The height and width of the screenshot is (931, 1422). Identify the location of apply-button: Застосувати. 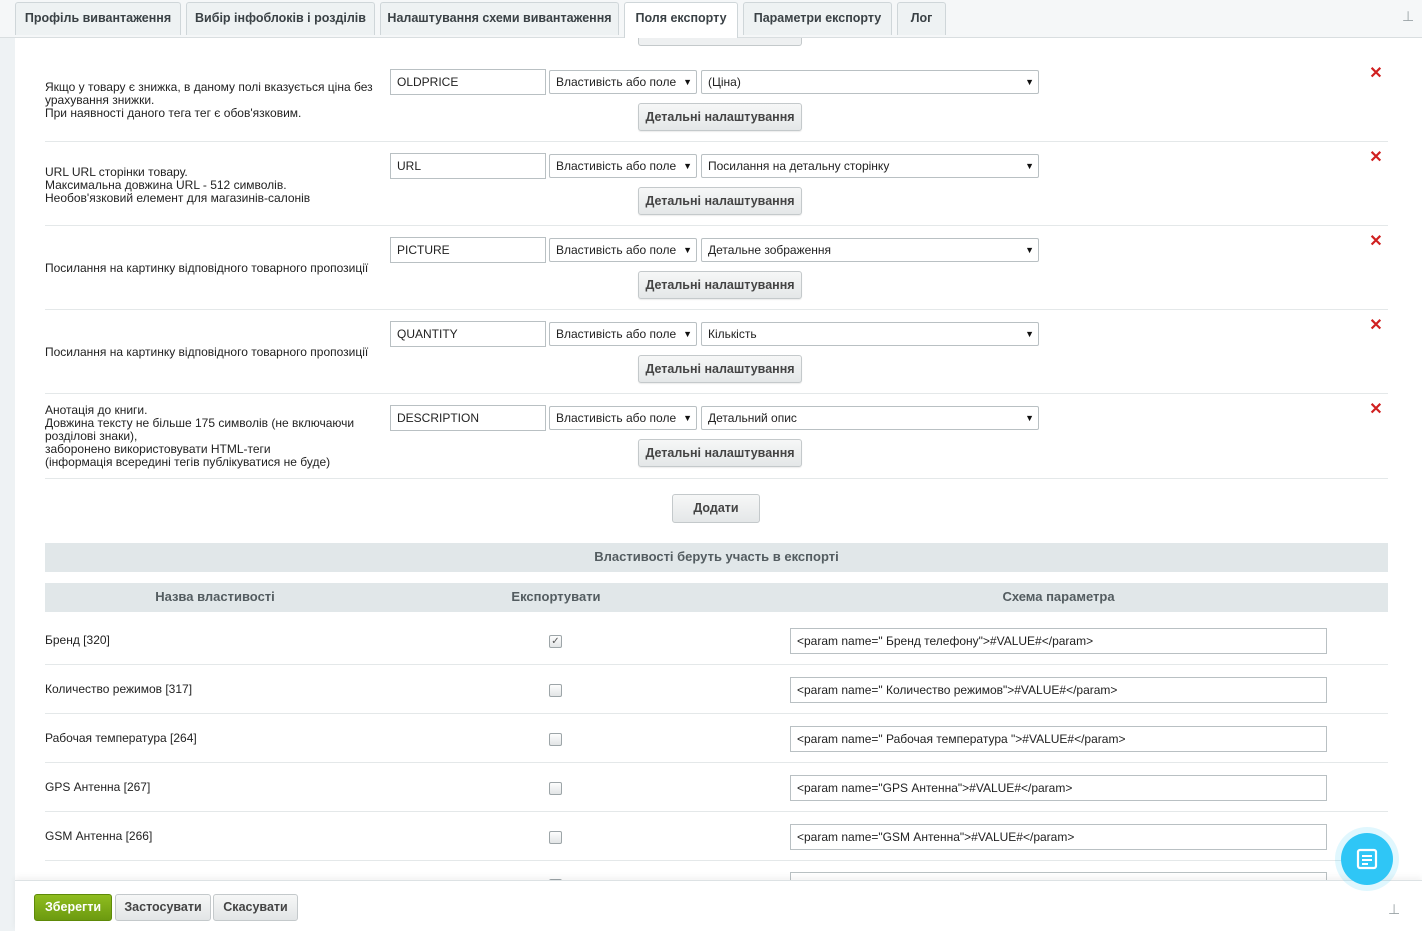
(163, 907).